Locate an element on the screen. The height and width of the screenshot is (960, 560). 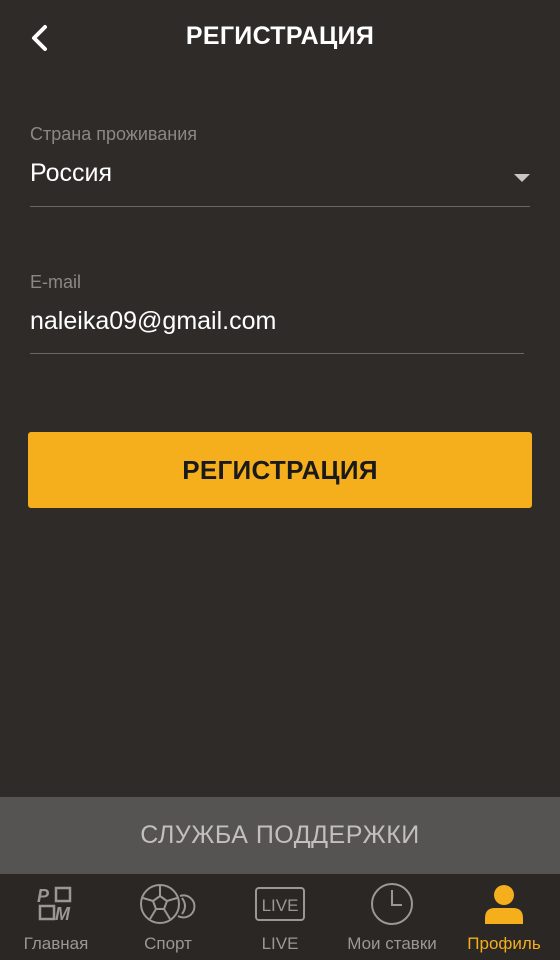
svg-text: M is located at coordinates (63, 913).